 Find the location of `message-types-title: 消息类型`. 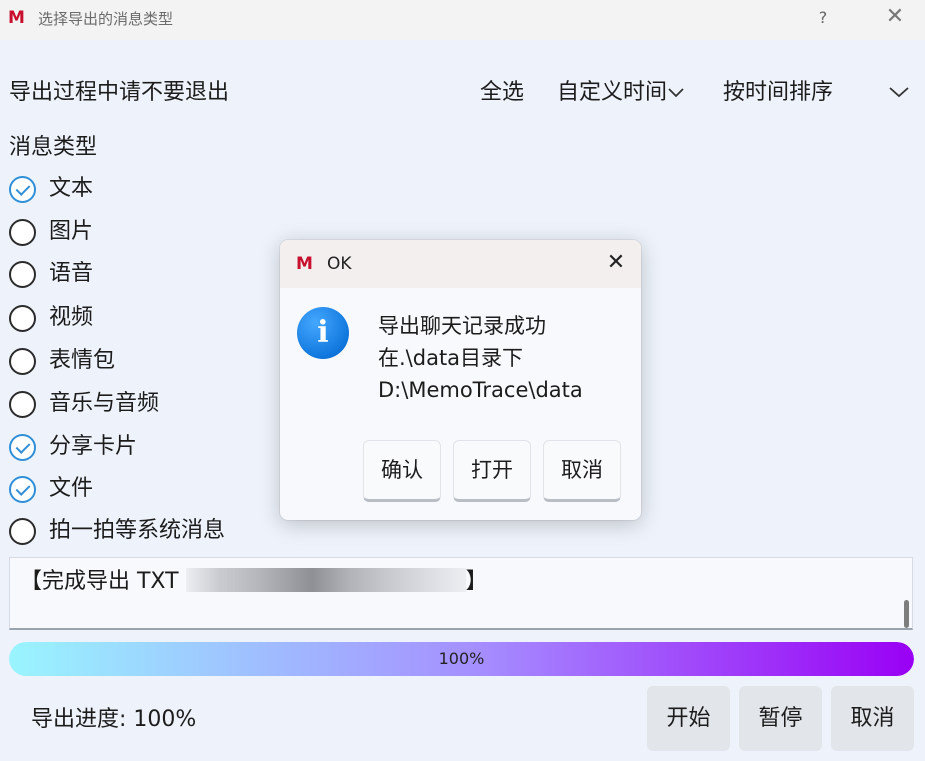

message-types-title: 消息类型 is located at coordinates (53, 147).